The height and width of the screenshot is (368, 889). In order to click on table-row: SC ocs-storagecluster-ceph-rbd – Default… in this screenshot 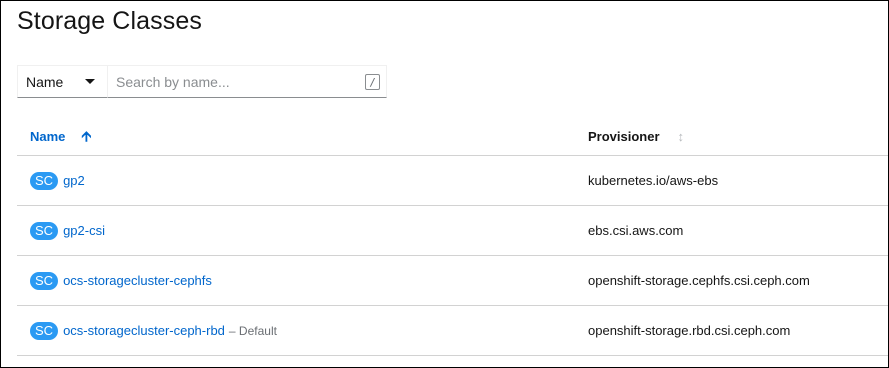, I will do `click(452, 331)`.